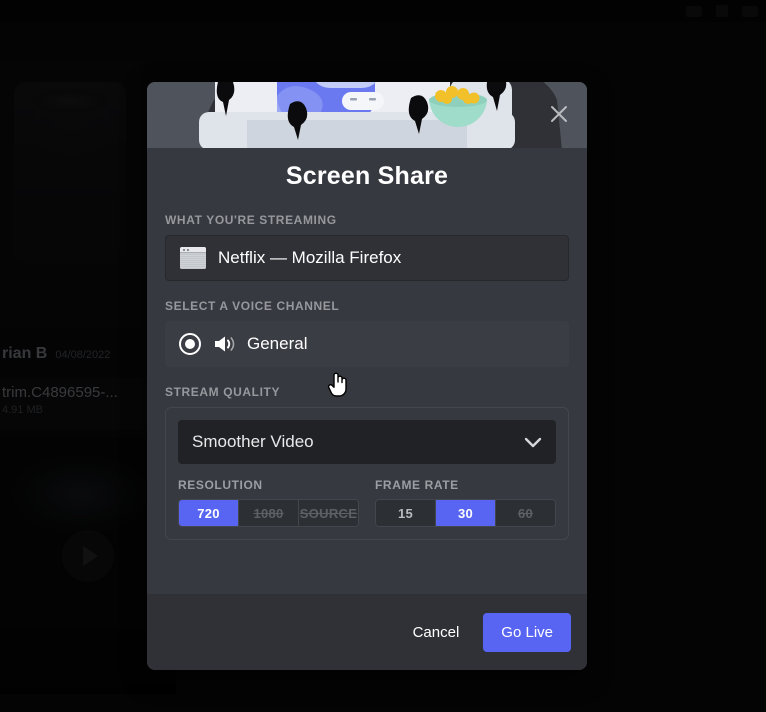 Image resolution: width=766 pixels, height=712 pixels. I want to click on radio-selected-icon, so click(190, 344).